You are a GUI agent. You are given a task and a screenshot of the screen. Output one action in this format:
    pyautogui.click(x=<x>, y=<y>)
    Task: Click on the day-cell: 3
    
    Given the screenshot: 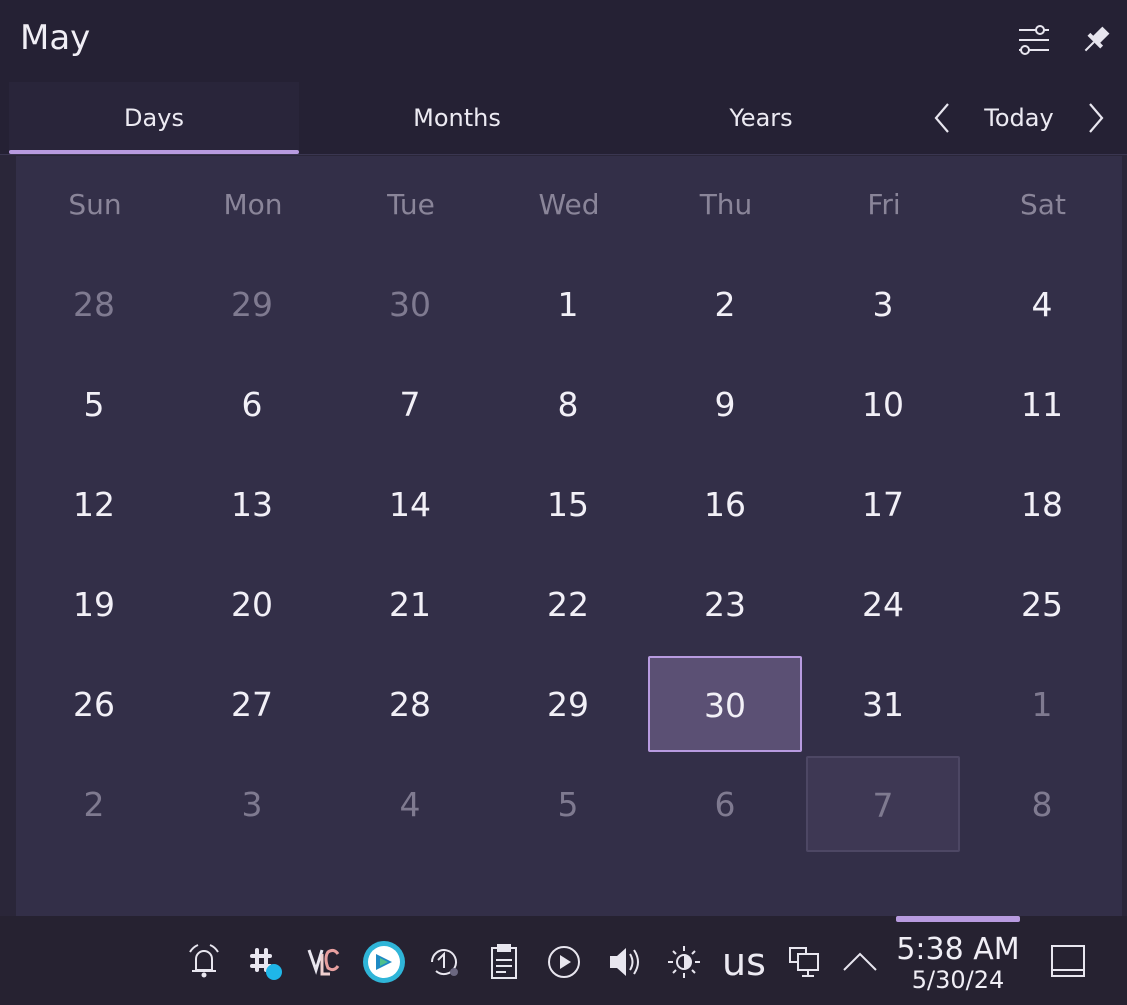 What is the action you would take?
    pyautogui.click(x=883, y=304)
    